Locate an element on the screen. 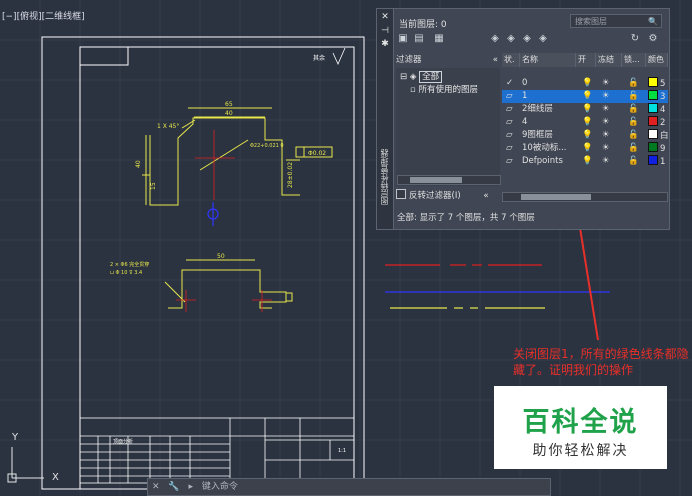  dim-right: 28±0.02 is located at coordinates (290, 175).